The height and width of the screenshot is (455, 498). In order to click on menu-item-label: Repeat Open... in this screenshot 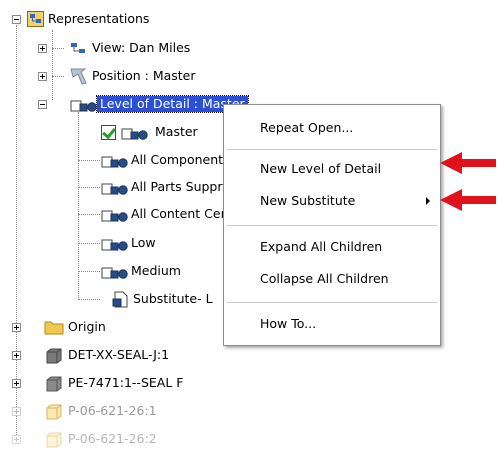, I will do `click(307, 127)`.